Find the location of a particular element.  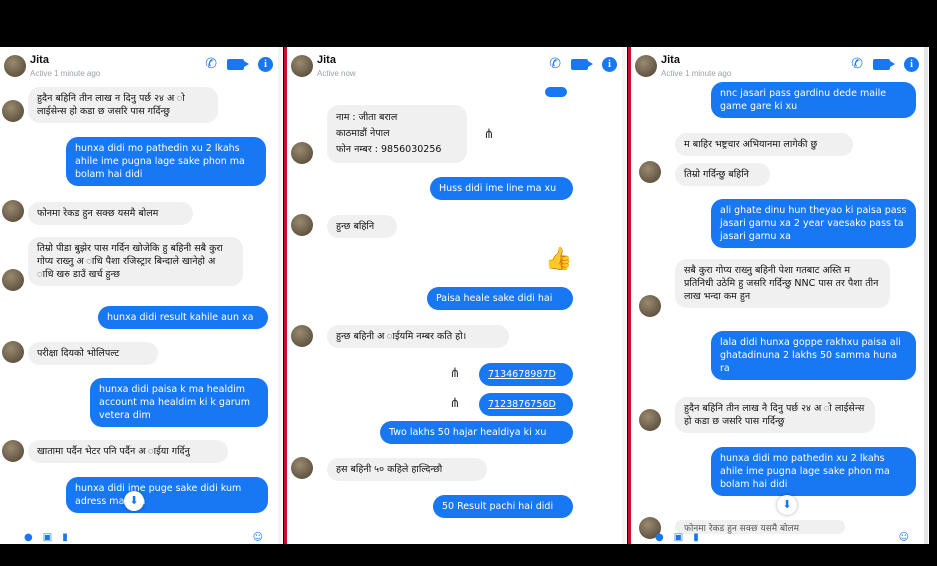

like-icon: 👍 is located at coordinates (559, 259).